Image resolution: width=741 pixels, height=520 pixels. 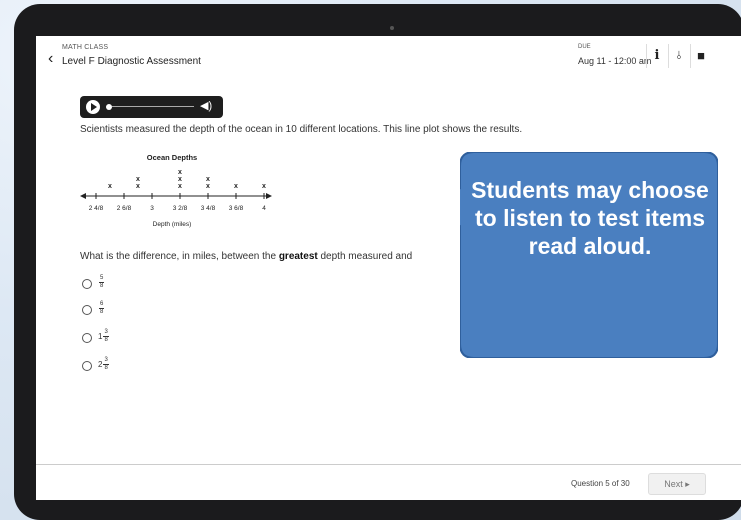 I want to click on numerator: 5, so click(x=102, y=279).